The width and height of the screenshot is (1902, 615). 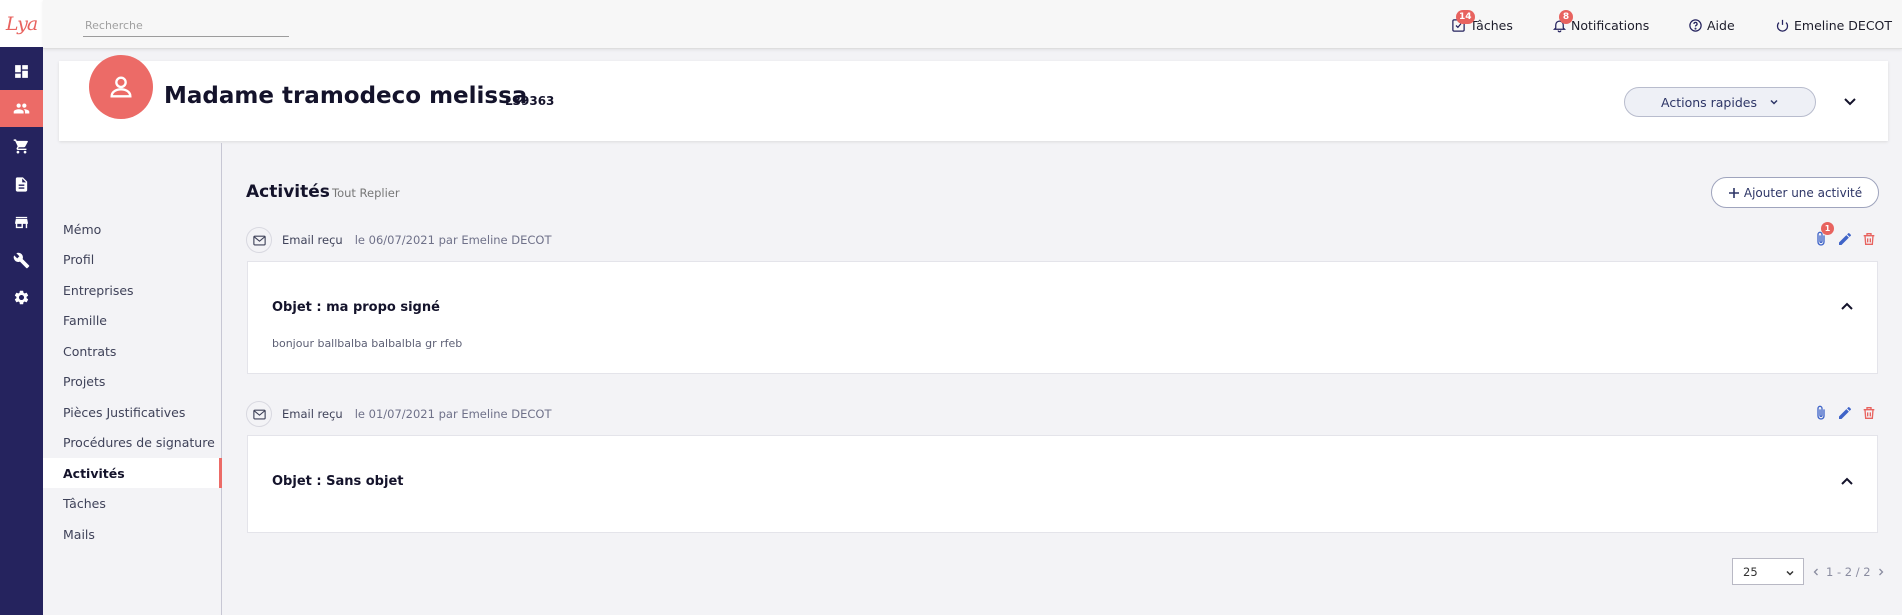 I want to click on dashboard-icon, so click(x=21, y=71).